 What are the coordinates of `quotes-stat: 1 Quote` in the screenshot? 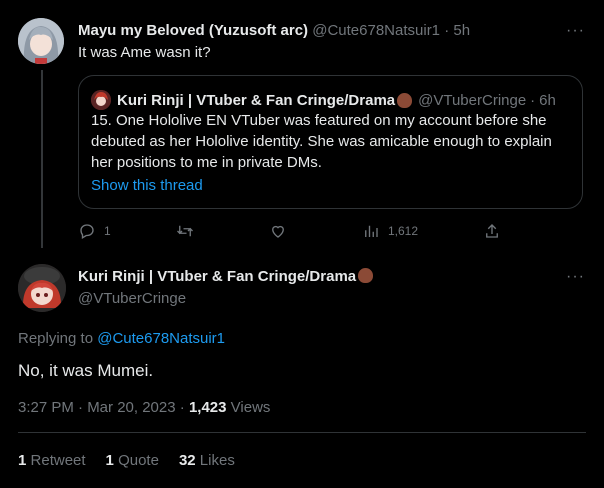 It's located at (132, 460).